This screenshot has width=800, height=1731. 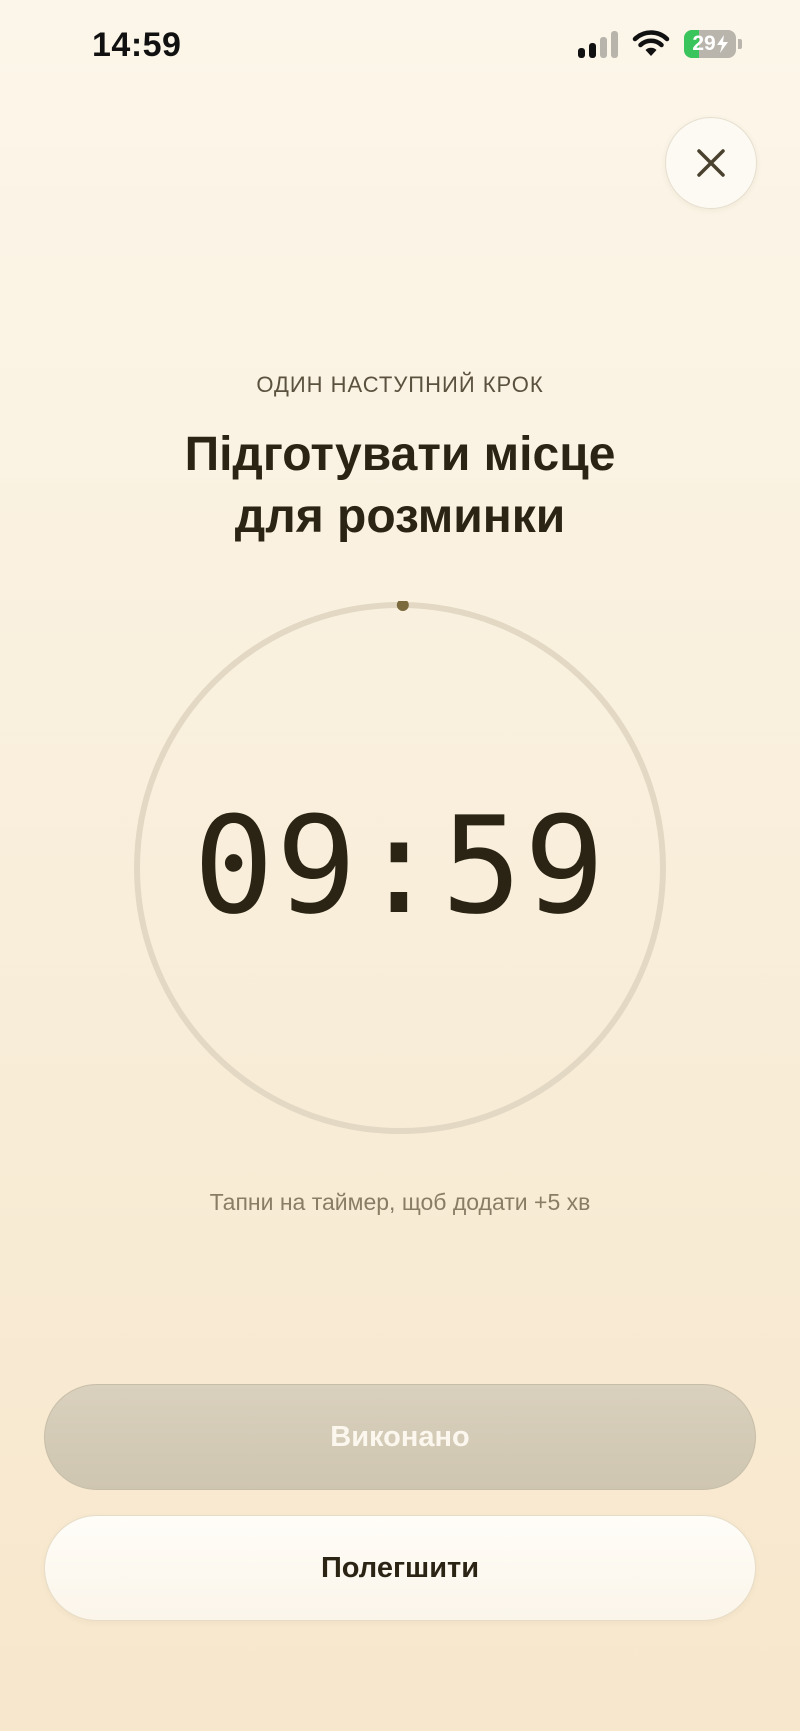 I want to click on close-button, so click(x=711, y=163).